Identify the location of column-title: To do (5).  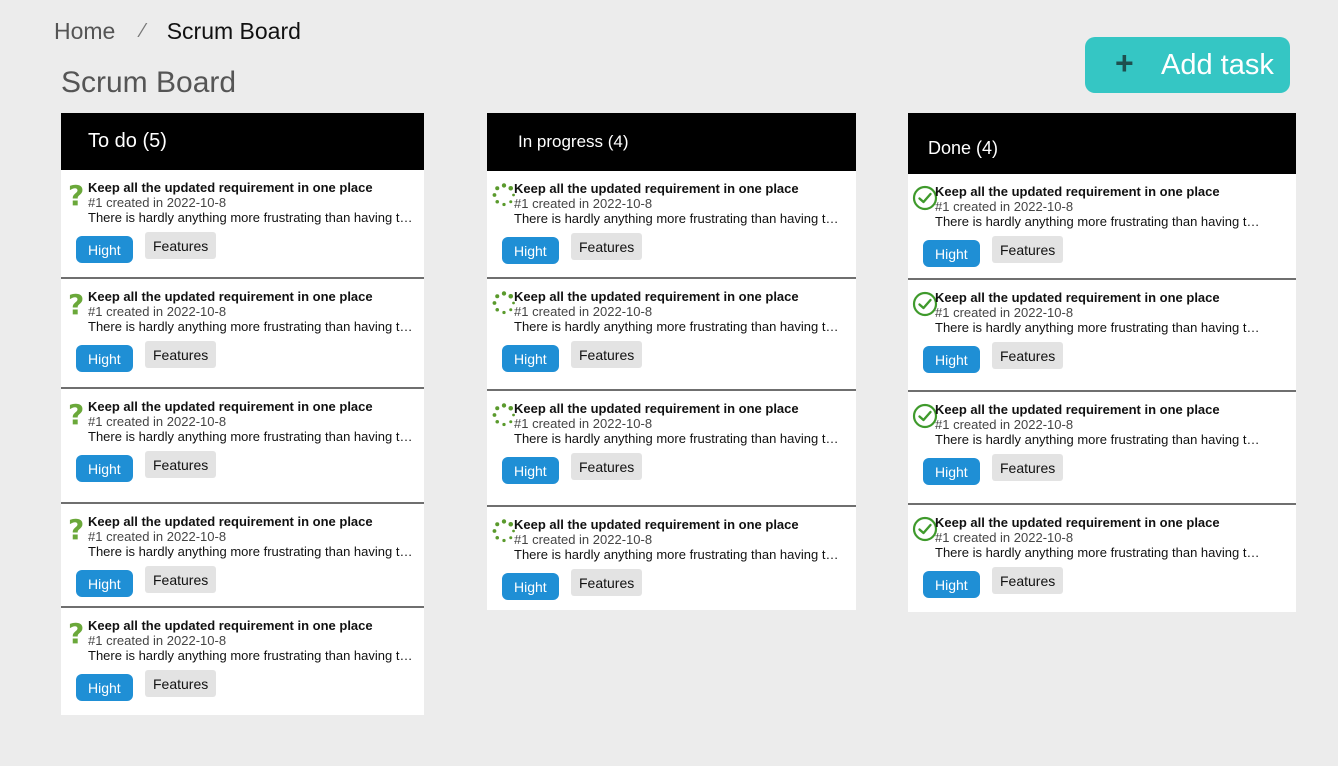
(127, 141).